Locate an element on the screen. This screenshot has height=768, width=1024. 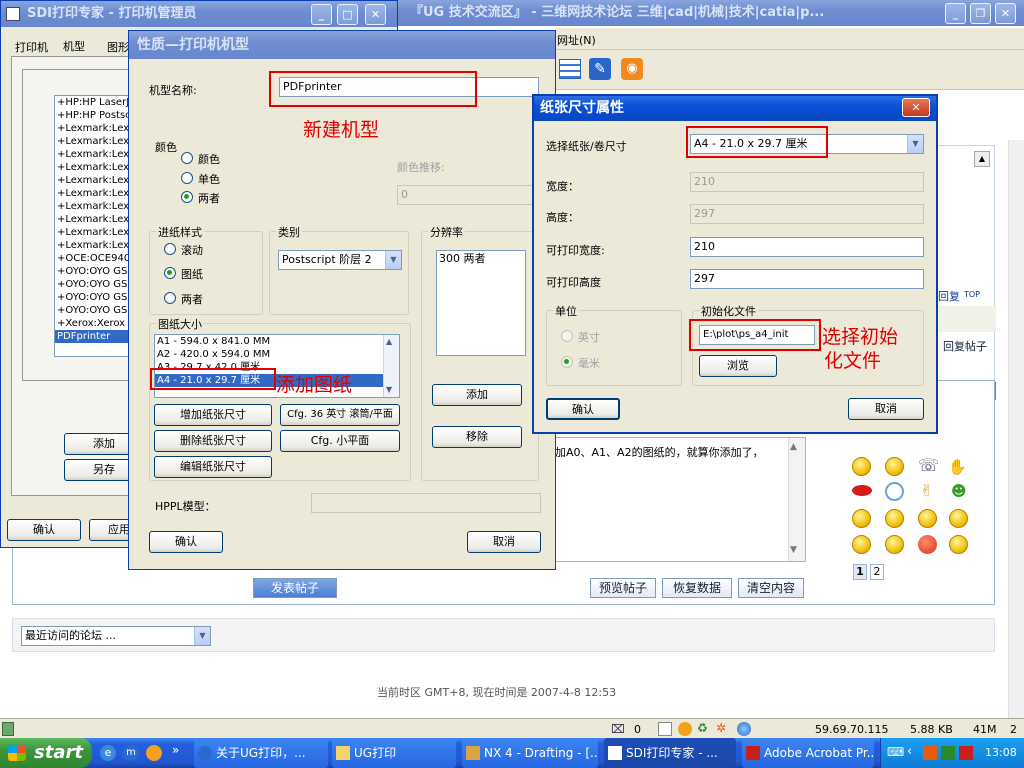
tray-app-icon is located at coordinates (930, 753).